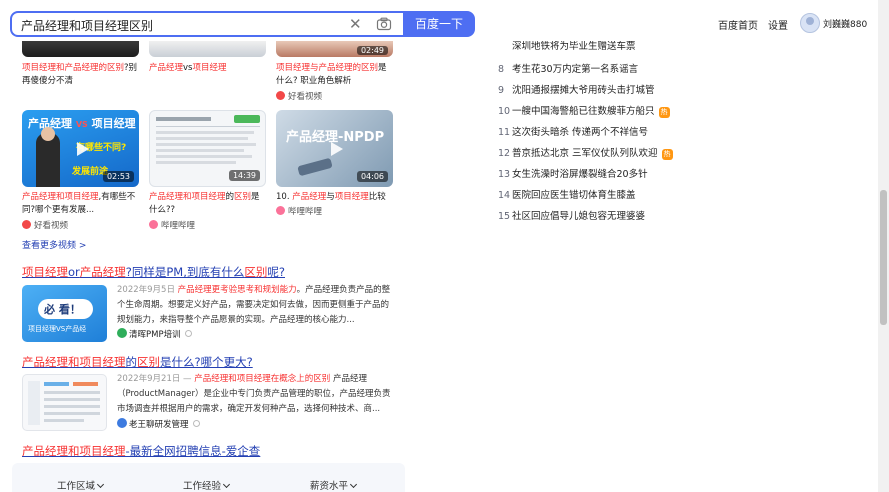 This screenshot has width=889, height=492. What do you see at coordinates (207, 485) in the screenshot?
I see `filter-experience: 工作经验` at bounding box center [207, 485].